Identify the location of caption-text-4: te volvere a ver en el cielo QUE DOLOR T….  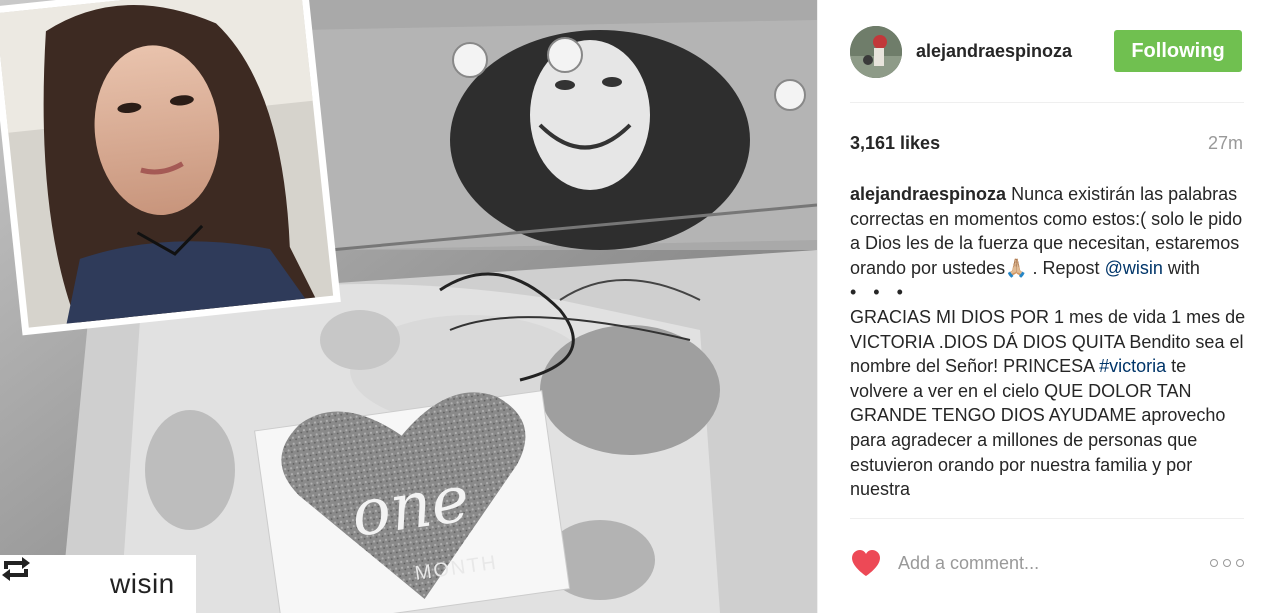
(1038, 428).